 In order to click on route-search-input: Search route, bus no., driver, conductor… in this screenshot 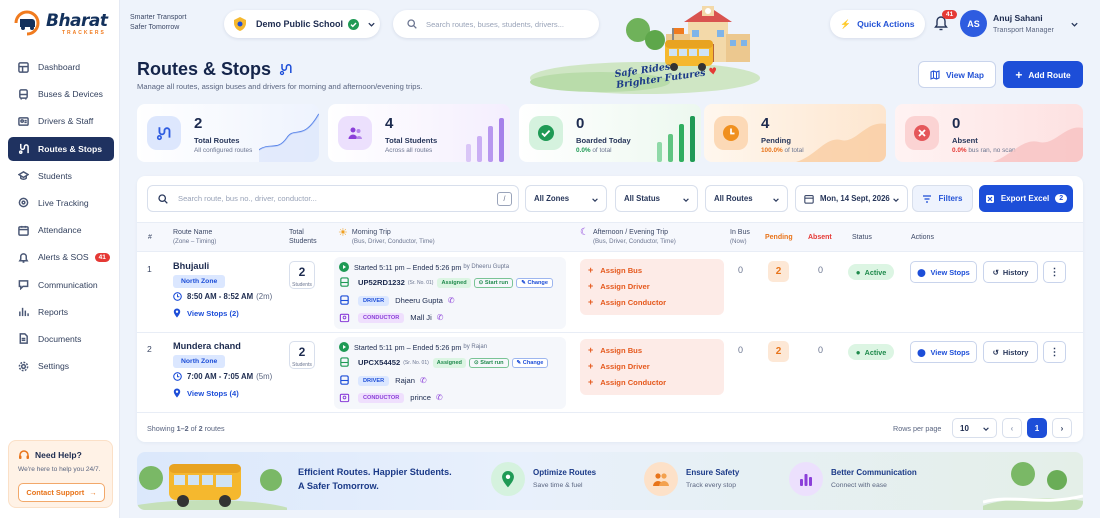, I will do `click(333, 198)`.